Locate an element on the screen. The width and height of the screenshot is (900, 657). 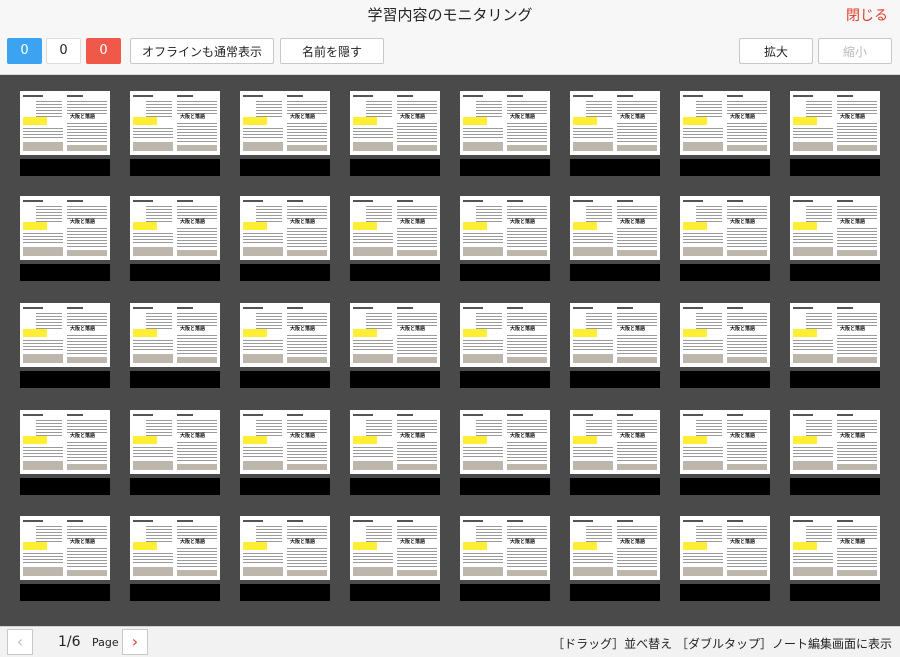
count-badge-red: 0 is located at coordinates (103, 51).